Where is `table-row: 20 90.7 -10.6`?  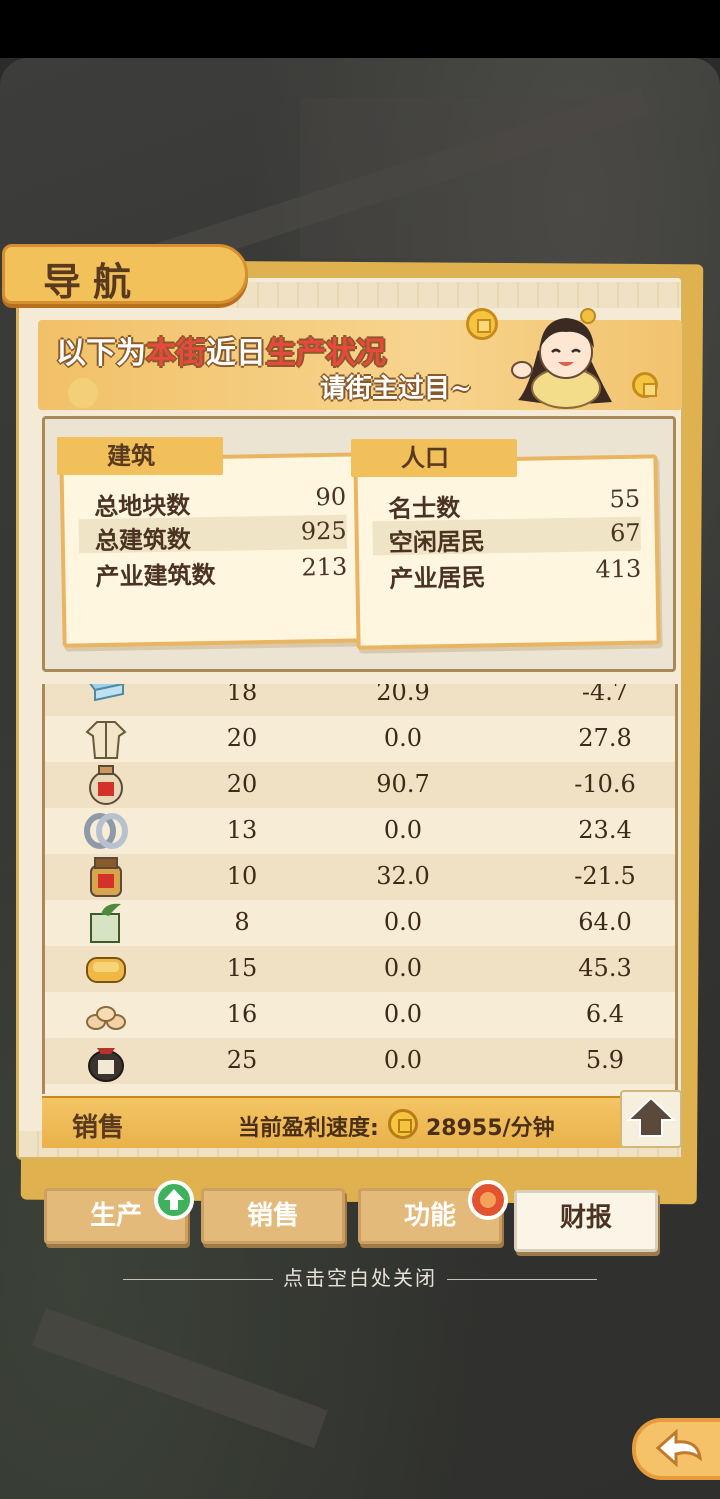
table-row: 20 90.7 -10.6 is located at coordinates (360, 785).